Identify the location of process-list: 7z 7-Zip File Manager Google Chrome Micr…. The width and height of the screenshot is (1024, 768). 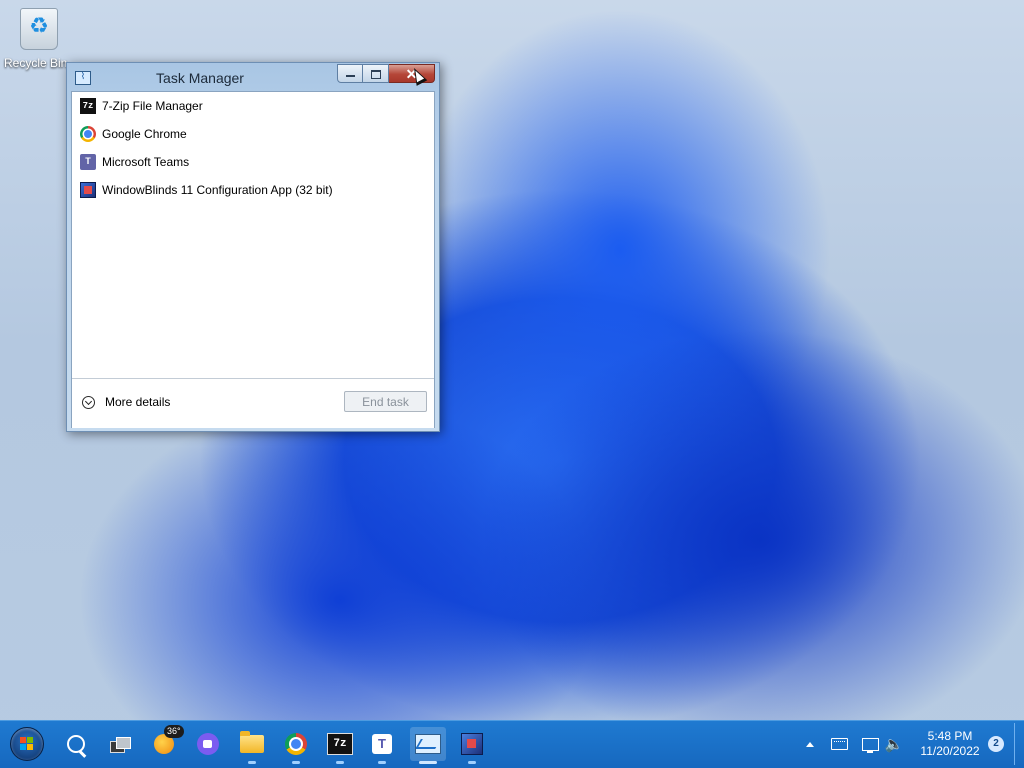
(253, 148).